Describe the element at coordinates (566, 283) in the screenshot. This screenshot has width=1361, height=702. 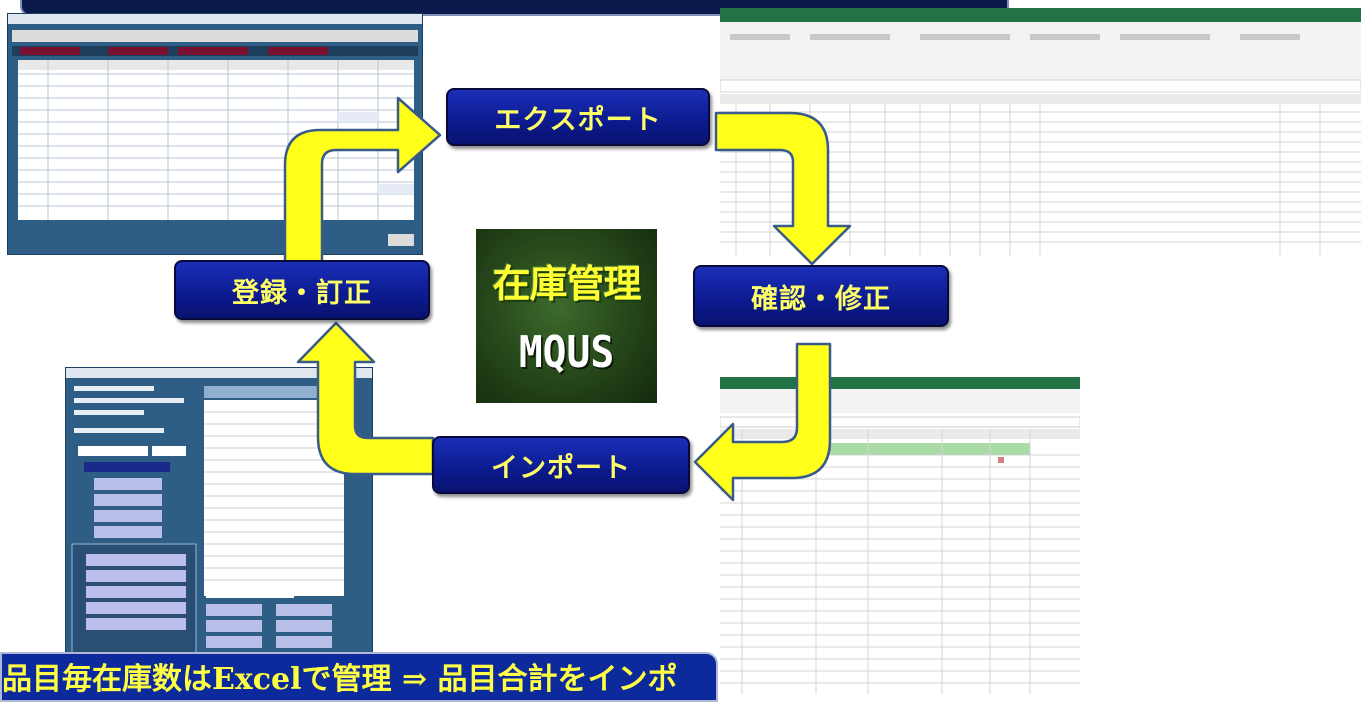
I see `logo-title: 在庫管理` at that location.